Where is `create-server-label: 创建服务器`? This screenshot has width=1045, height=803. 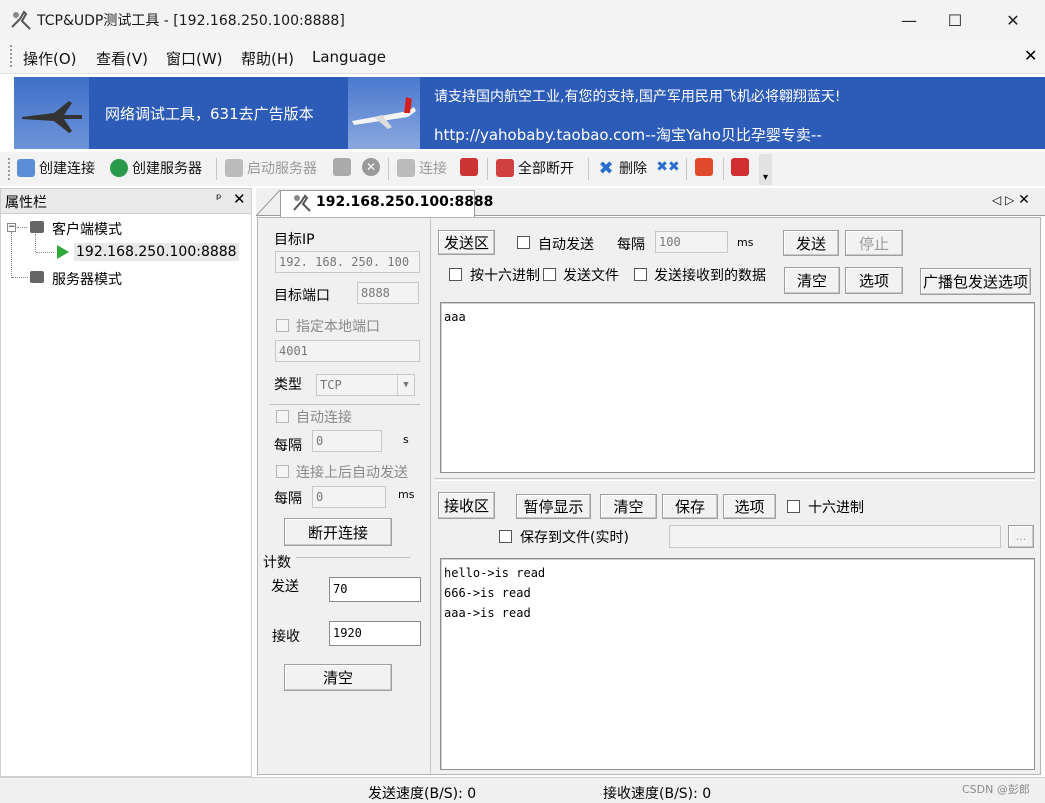
create-server-label: 创建服务器 is located at coordinates (167, 169).